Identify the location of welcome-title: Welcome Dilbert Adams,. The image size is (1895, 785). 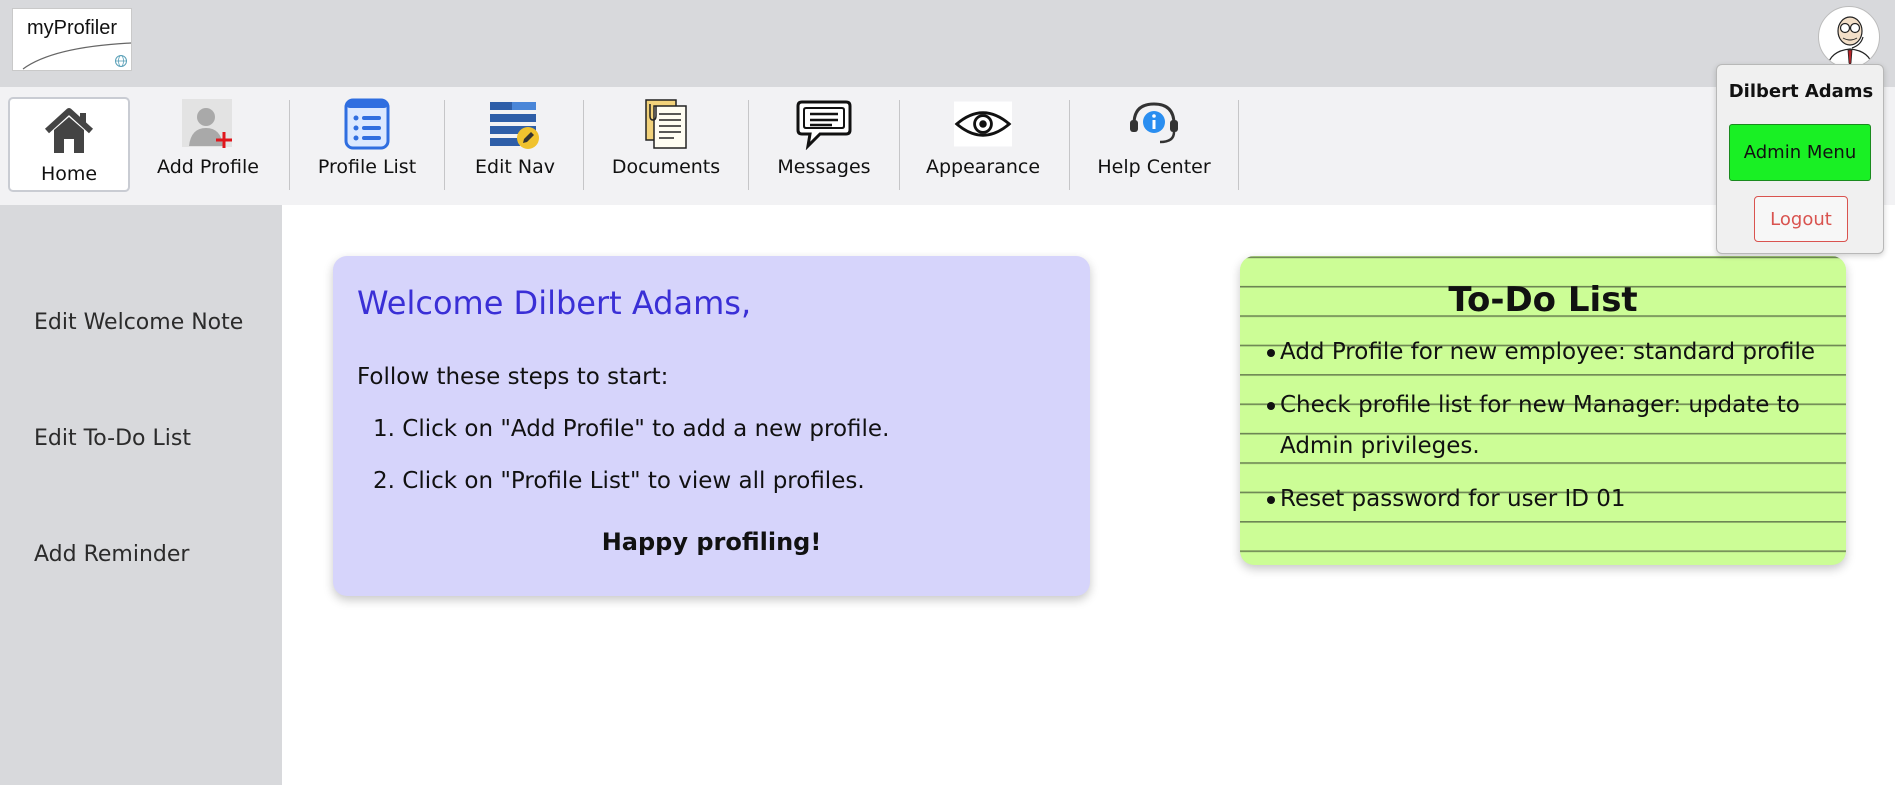
(554, 303).